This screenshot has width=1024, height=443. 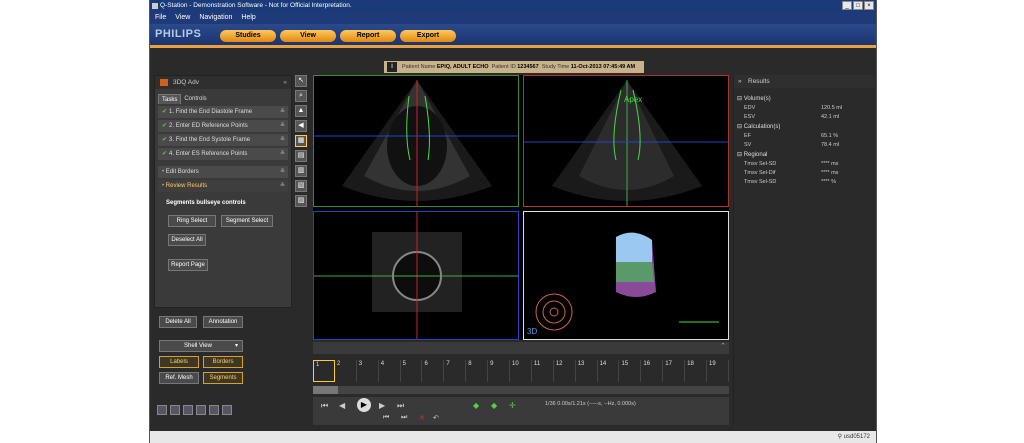 What do you see at coordinates (346, 371) in the screenshot?
I see `frame-thumb: 2` at bounding box center [346, 371].